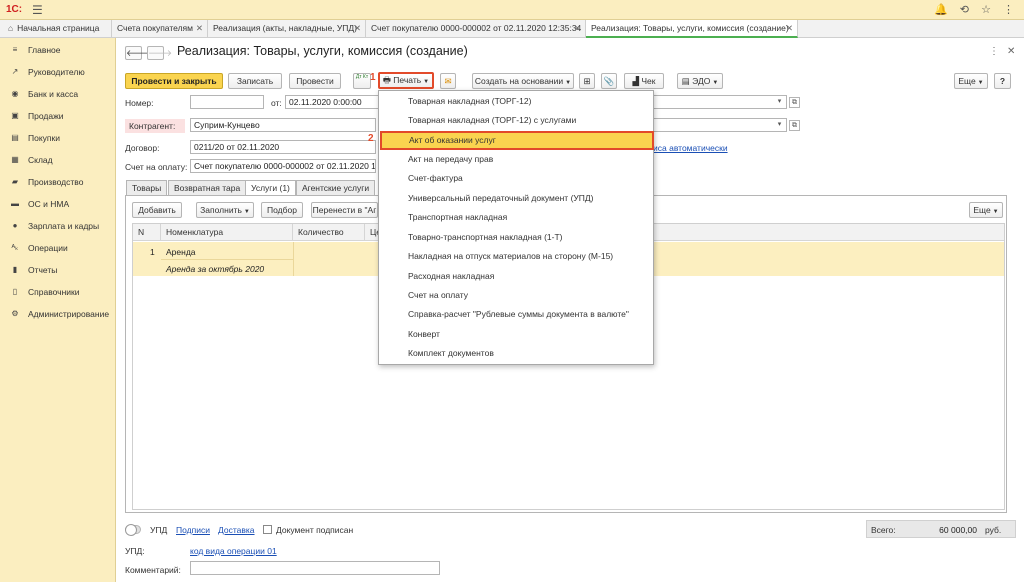 The width and height of the screenshot is (1024, 582). Describe the element at coordinates (160, 29) in the screenshot. I see `tab-customer-invoices: Счета покупателям ✕` at that location.